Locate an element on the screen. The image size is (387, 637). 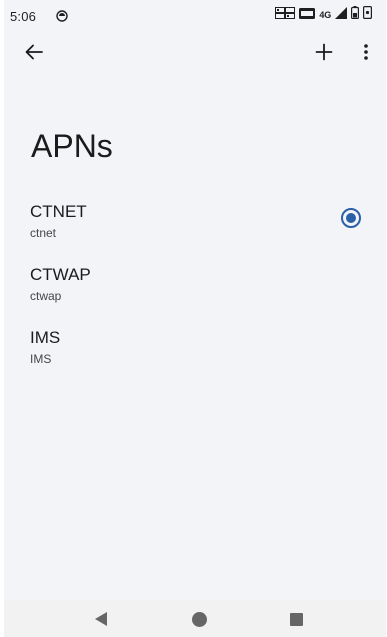
signal-icon is located at coordinates (341, 15).